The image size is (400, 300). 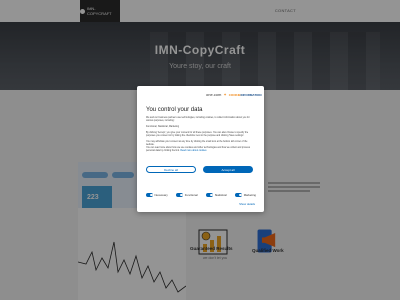 What do you see at coordinates (245, 94) in the screenshot?
I see `cookie-information-logo: COOKIEINFORMATION` at bounding box center [245, 94].